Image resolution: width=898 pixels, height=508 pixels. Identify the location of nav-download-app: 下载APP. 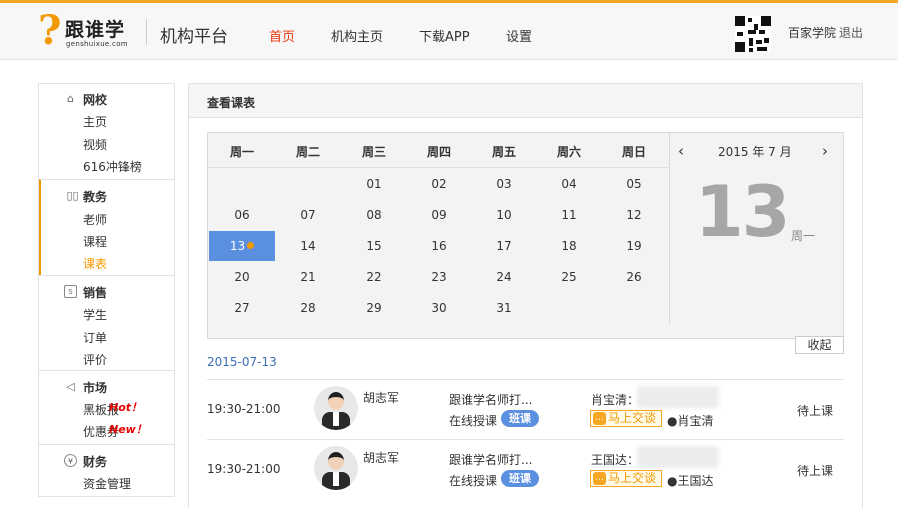
(444, 35).